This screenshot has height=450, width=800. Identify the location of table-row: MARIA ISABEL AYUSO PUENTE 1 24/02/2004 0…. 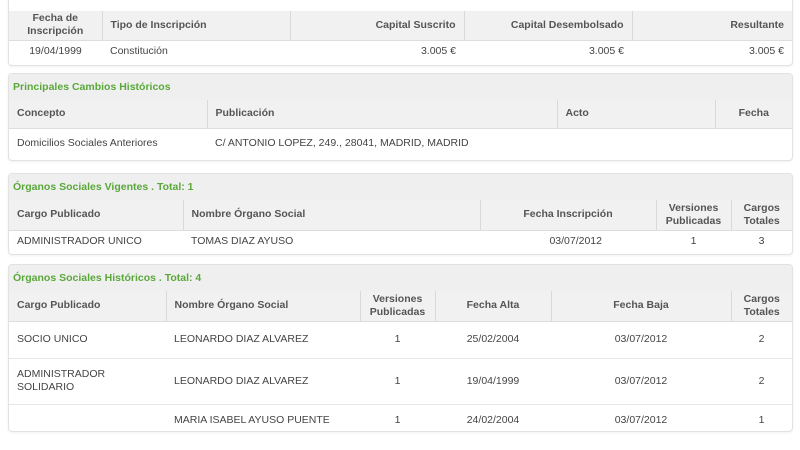
(400, 417).